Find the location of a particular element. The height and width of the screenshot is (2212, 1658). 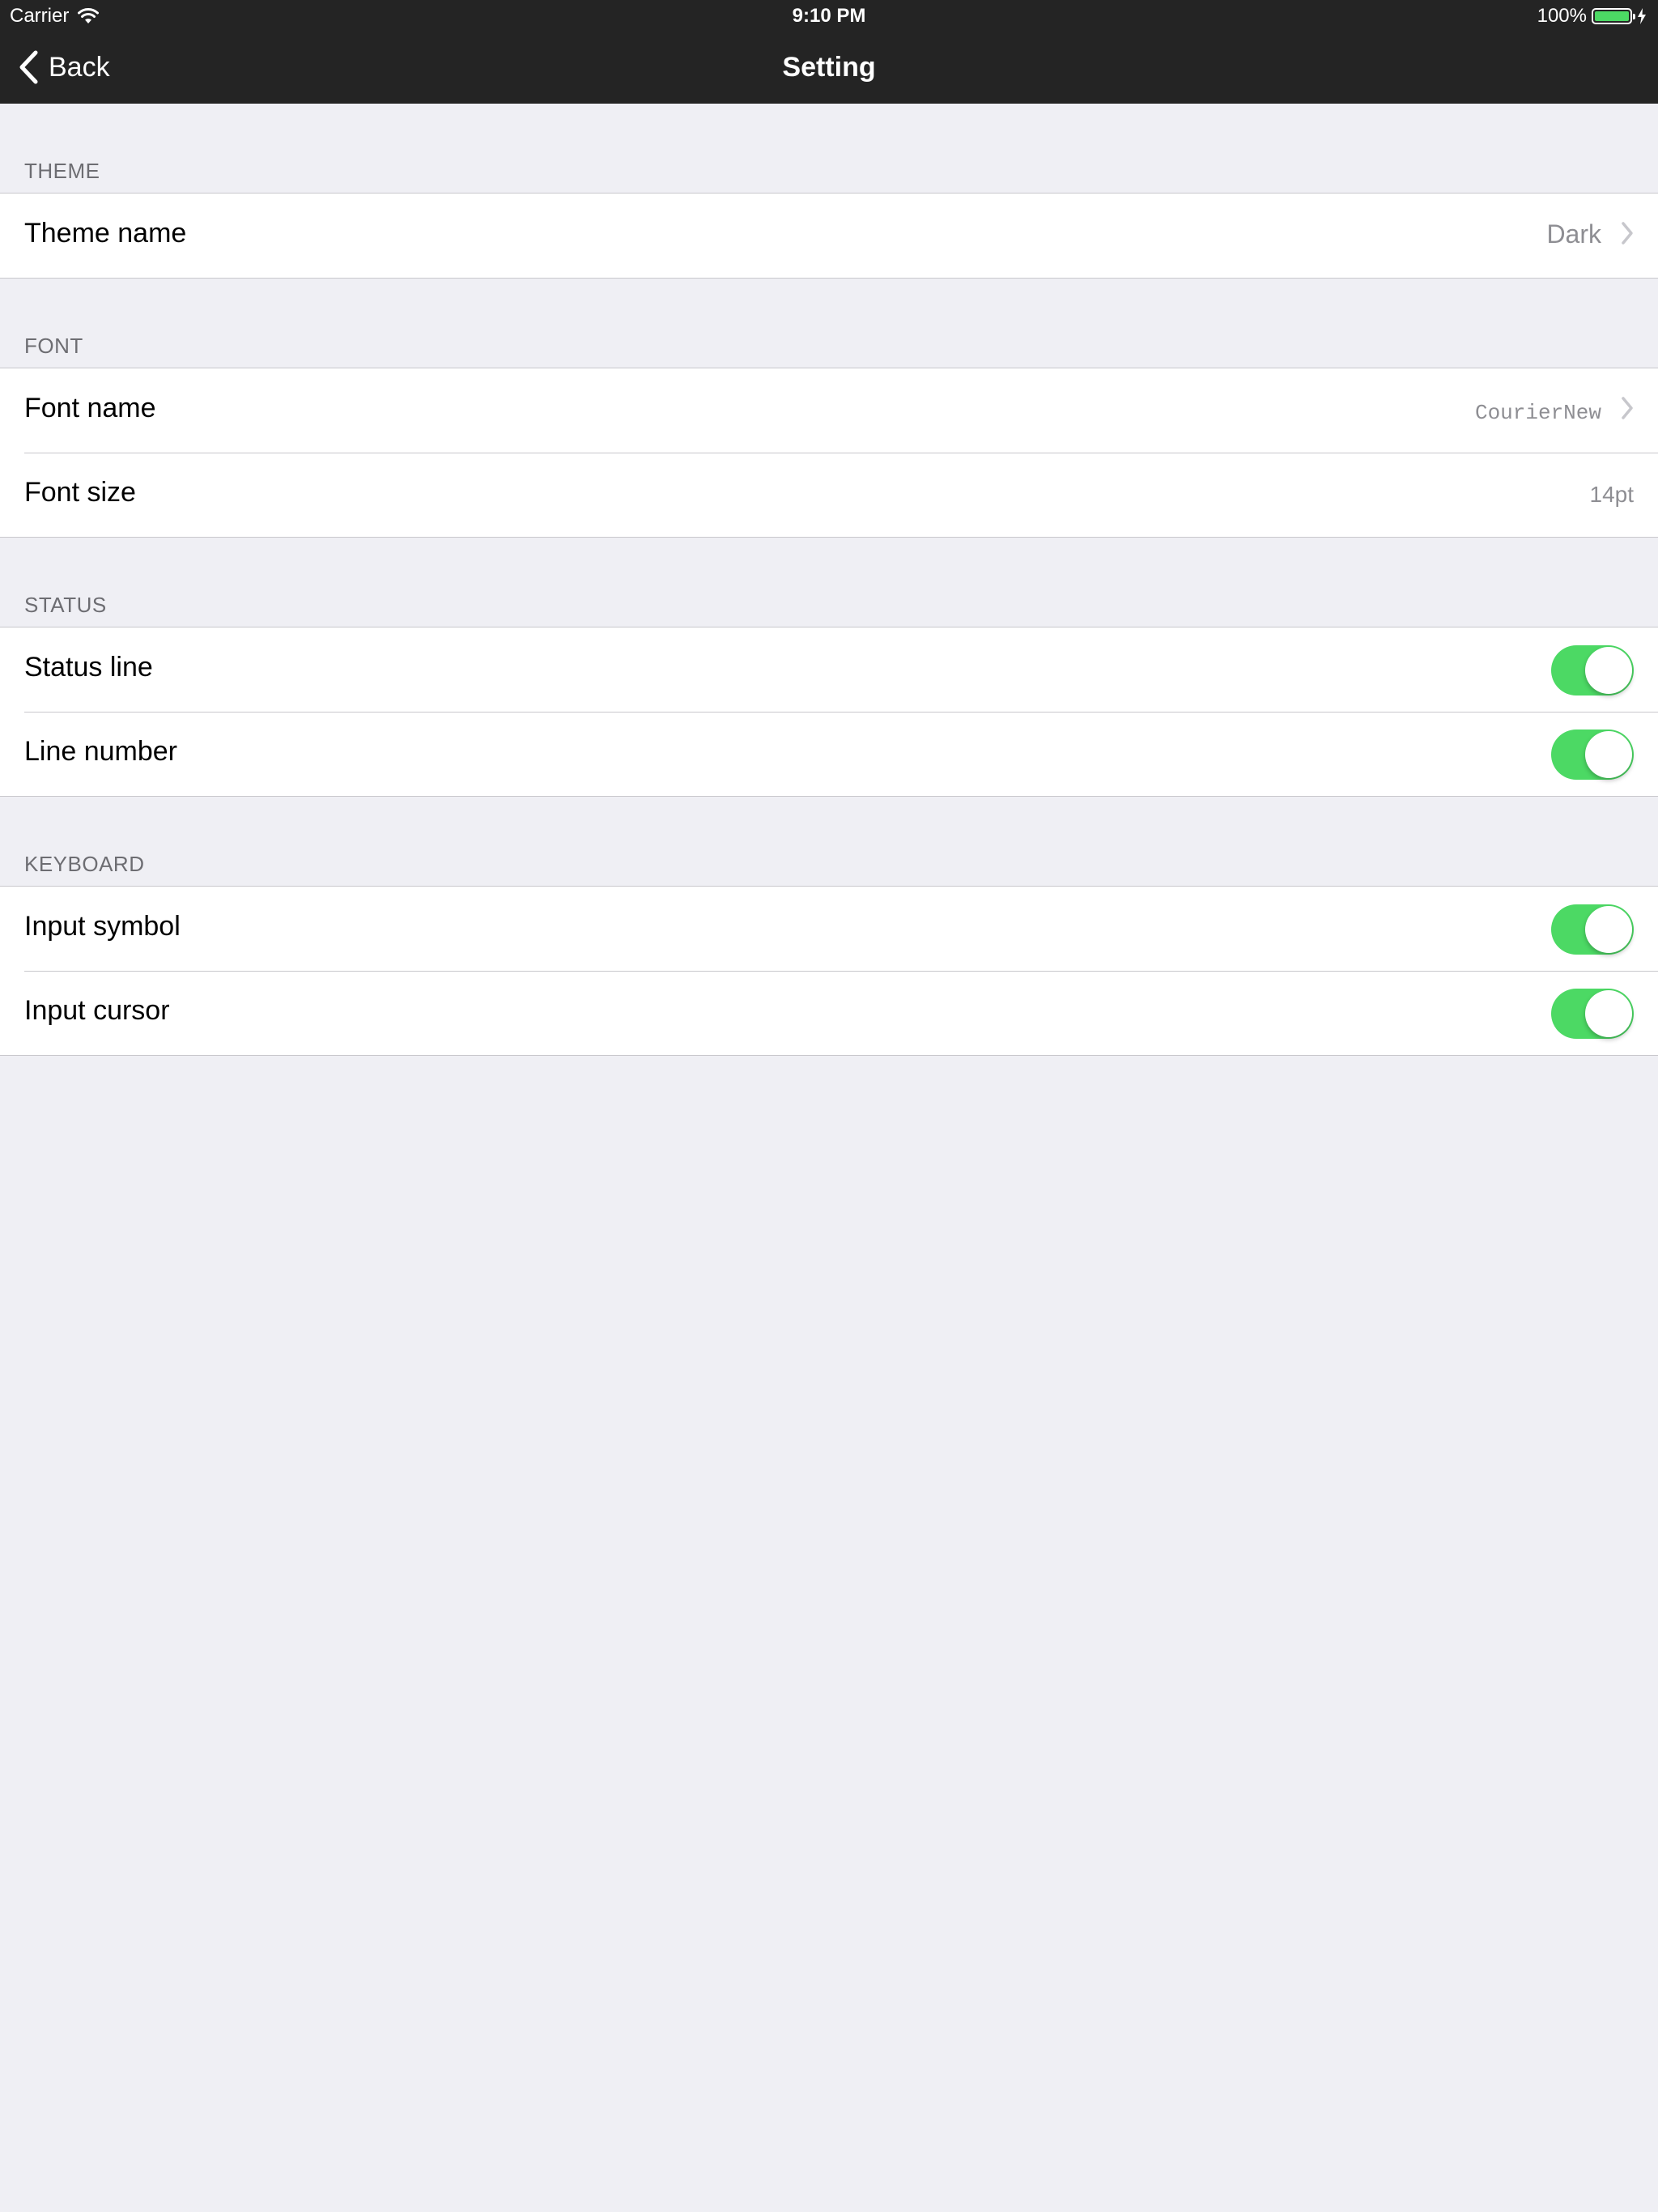

font-name-label: Font name is located at coordinates (90, 408).